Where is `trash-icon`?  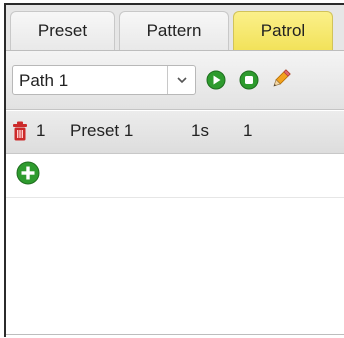 trash-icon is located at coordinates (20, 131).